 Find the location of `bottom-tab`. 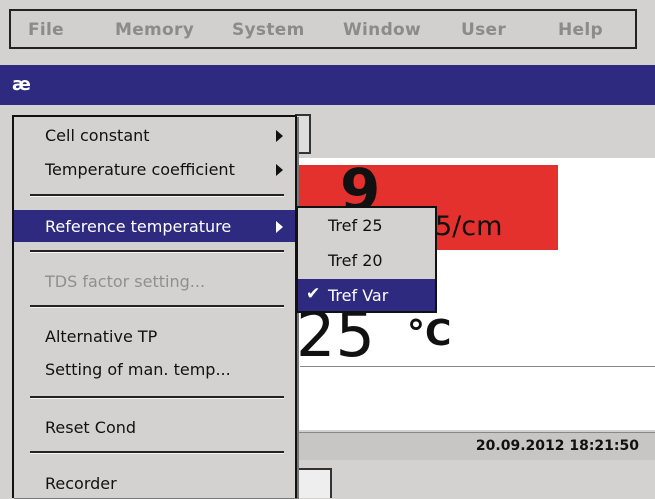

bottom-tab is located at coordinates (313, 483).